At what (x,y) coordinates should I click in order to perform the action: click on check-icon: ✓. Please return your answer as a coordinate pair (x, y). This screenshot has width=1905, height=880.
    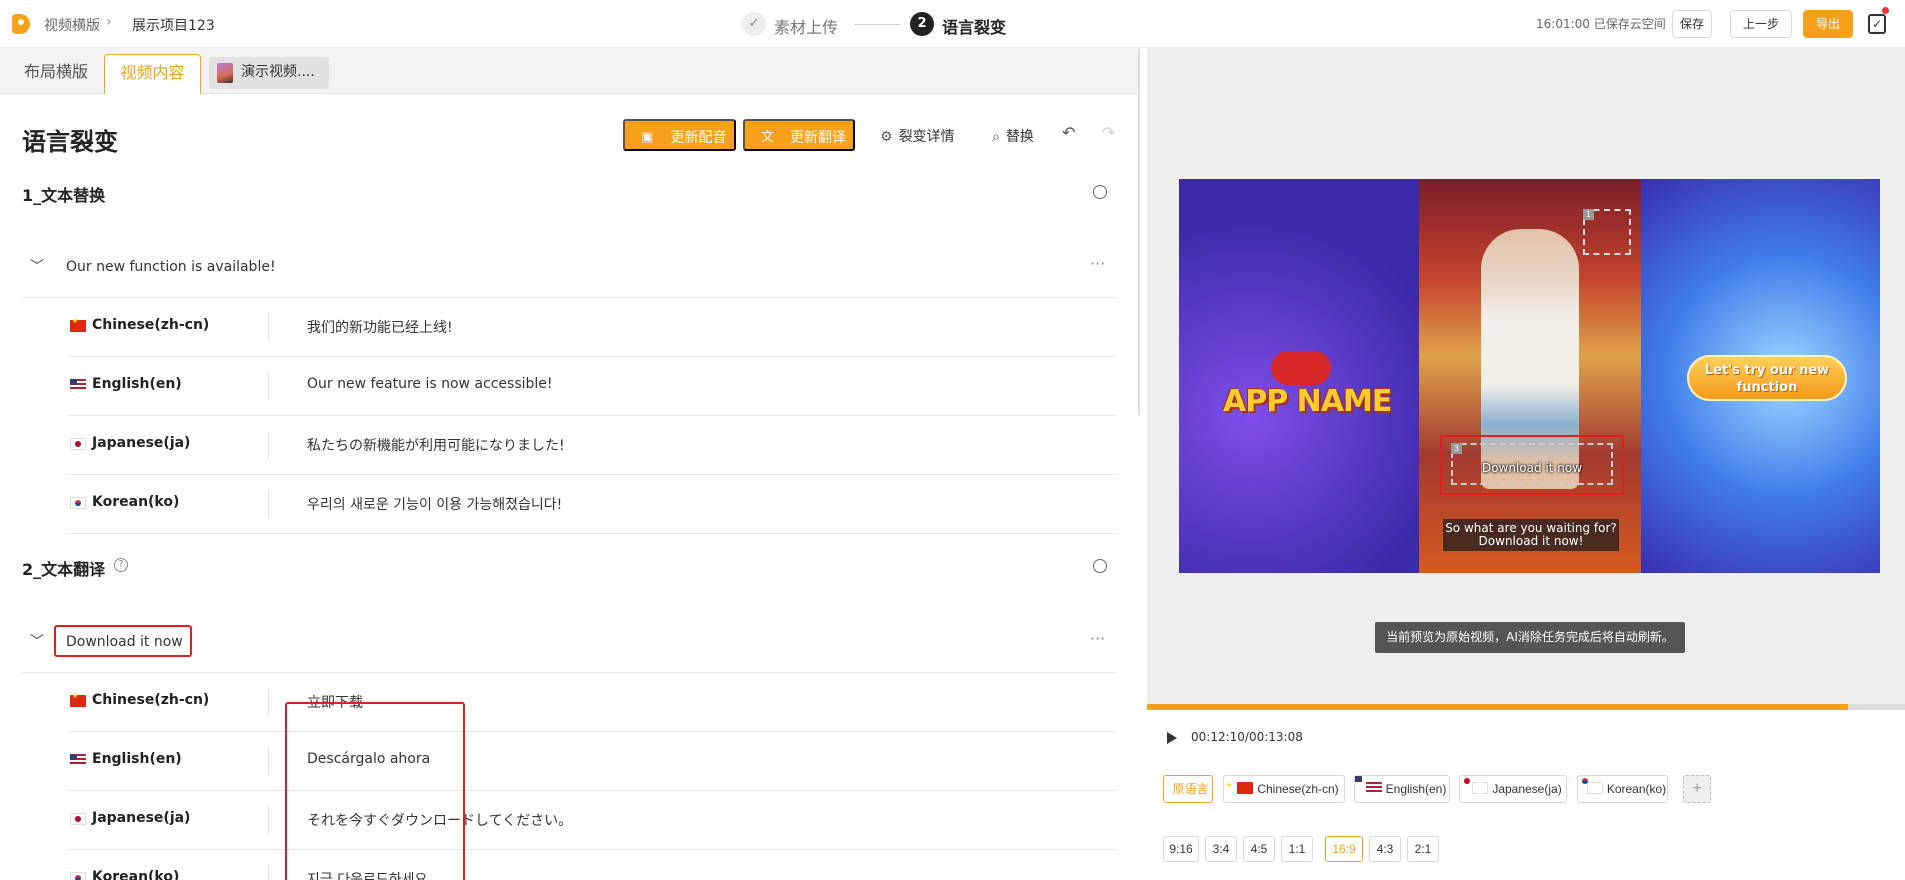
    Looking at the image, I should click on (754, 24).